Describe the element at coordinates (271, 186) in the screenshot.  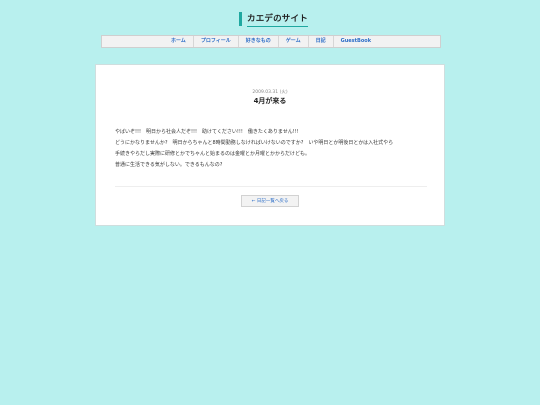
I see `divider` at that location.